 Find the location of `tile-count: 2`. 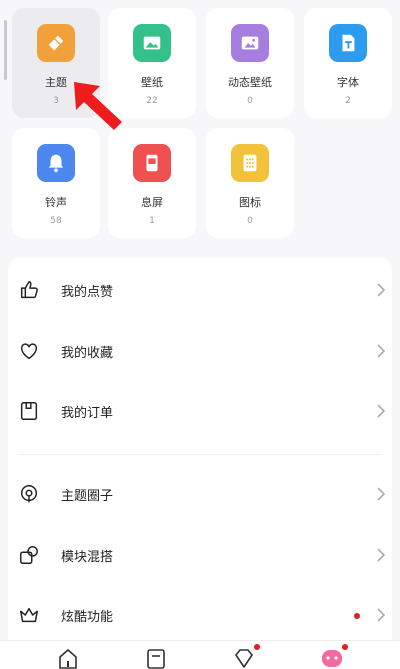

tile-count: 2 is located at coordinates (348, 101).